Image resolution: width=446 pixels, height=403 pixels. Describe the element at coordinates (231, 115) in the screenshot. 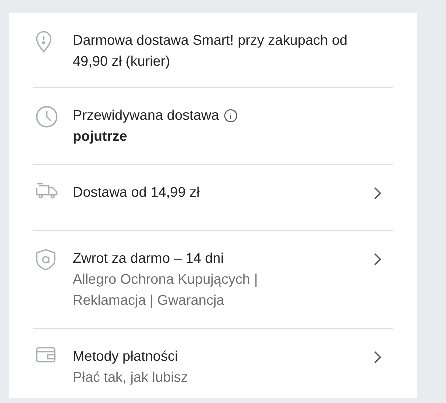

I see `info-icon` at that location.